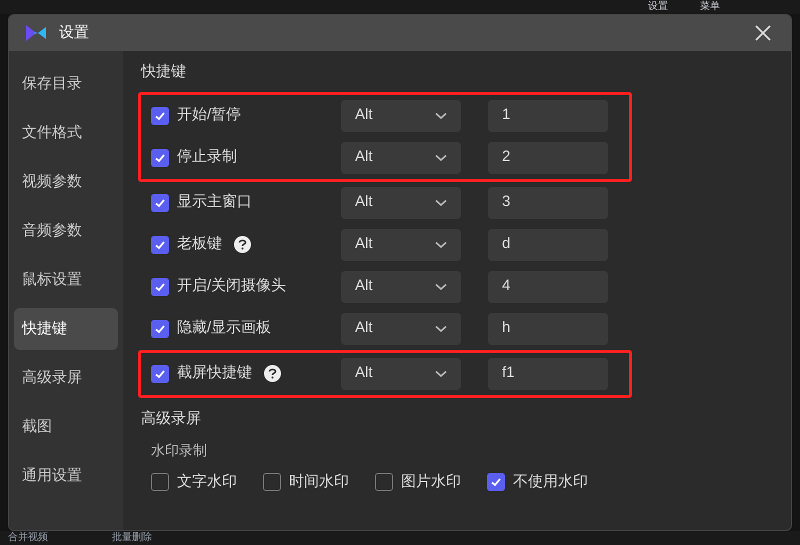  What do you see at coordinates (207, 482) in the screenshot?
I see `option-label: 文字水印` at bounding box center [207, 482].